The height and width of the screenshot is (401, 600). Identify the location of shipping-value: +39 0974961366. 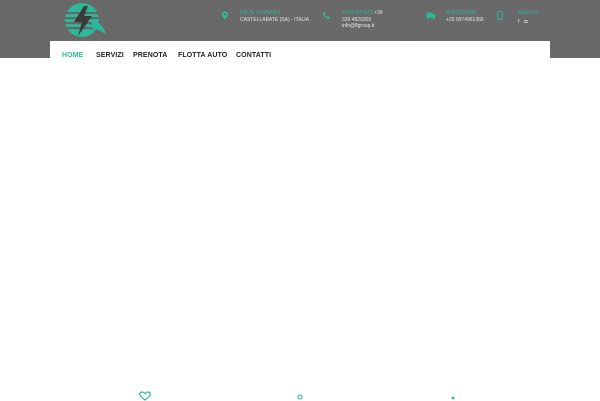
(465, 20).